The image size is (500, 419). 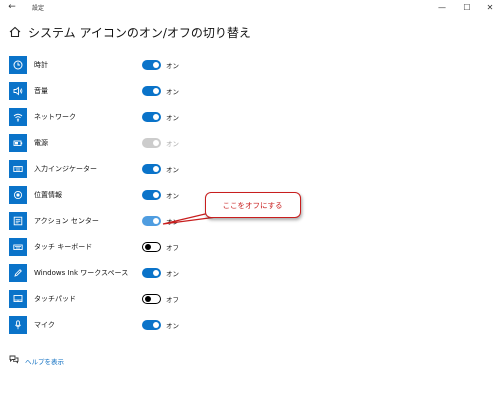 What do you see at coordinates (65, 169) in the screenshot?
I see `setting-label: 入力インジケーター` at bounding box center [65, 169].